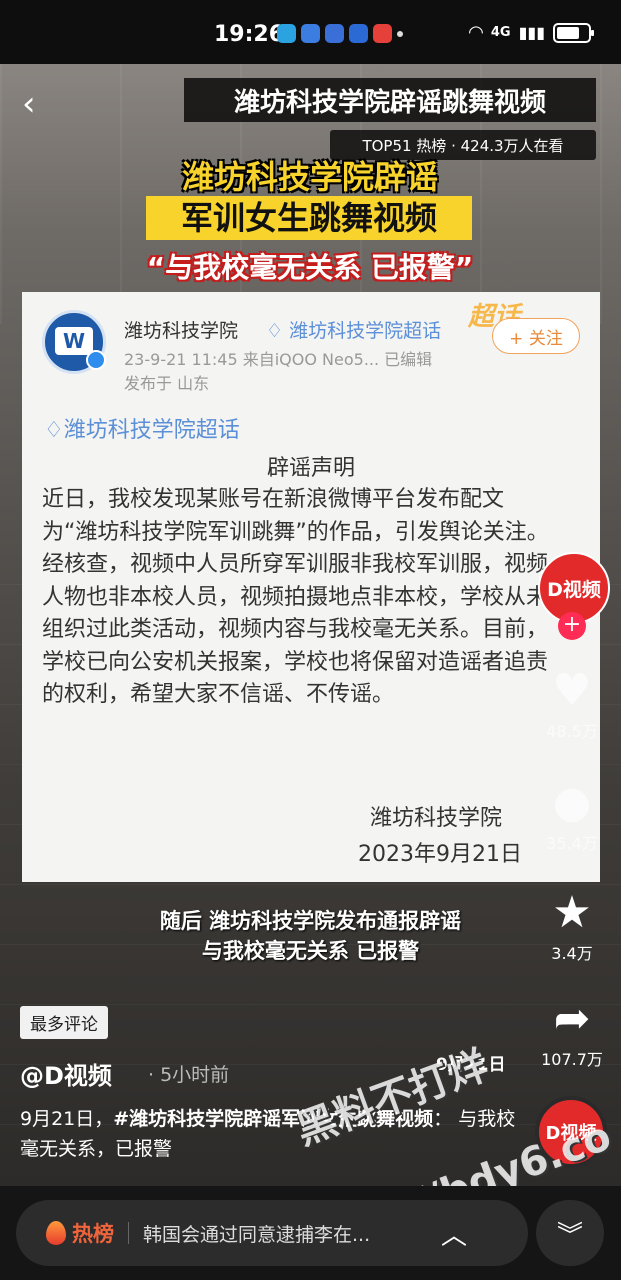  I want to click on notification-icons, so click(340, 33).